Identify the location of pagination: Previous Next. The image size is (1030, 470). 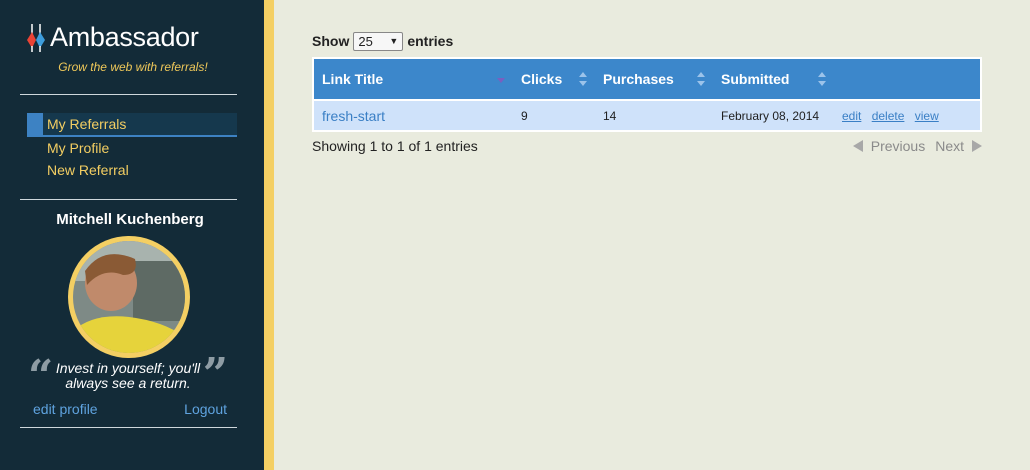
(917, 146).